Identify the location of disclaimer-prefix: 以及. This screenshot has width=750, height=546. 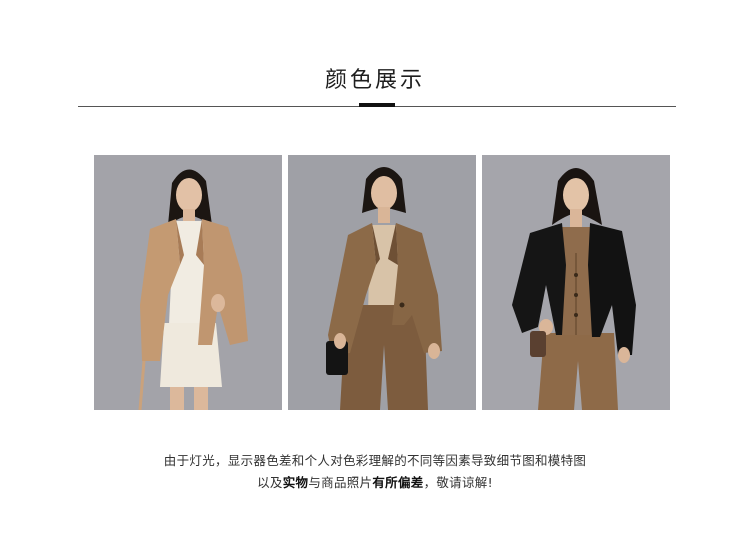
(270, 482).